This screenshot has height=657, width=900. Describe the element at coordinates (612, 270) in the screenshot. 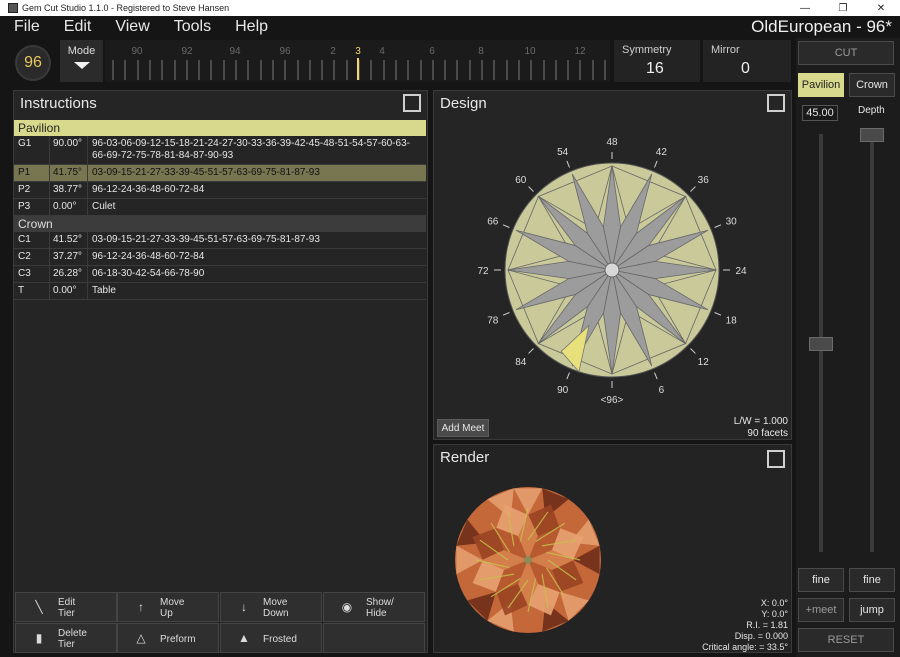

I see `culet-point` at that location.